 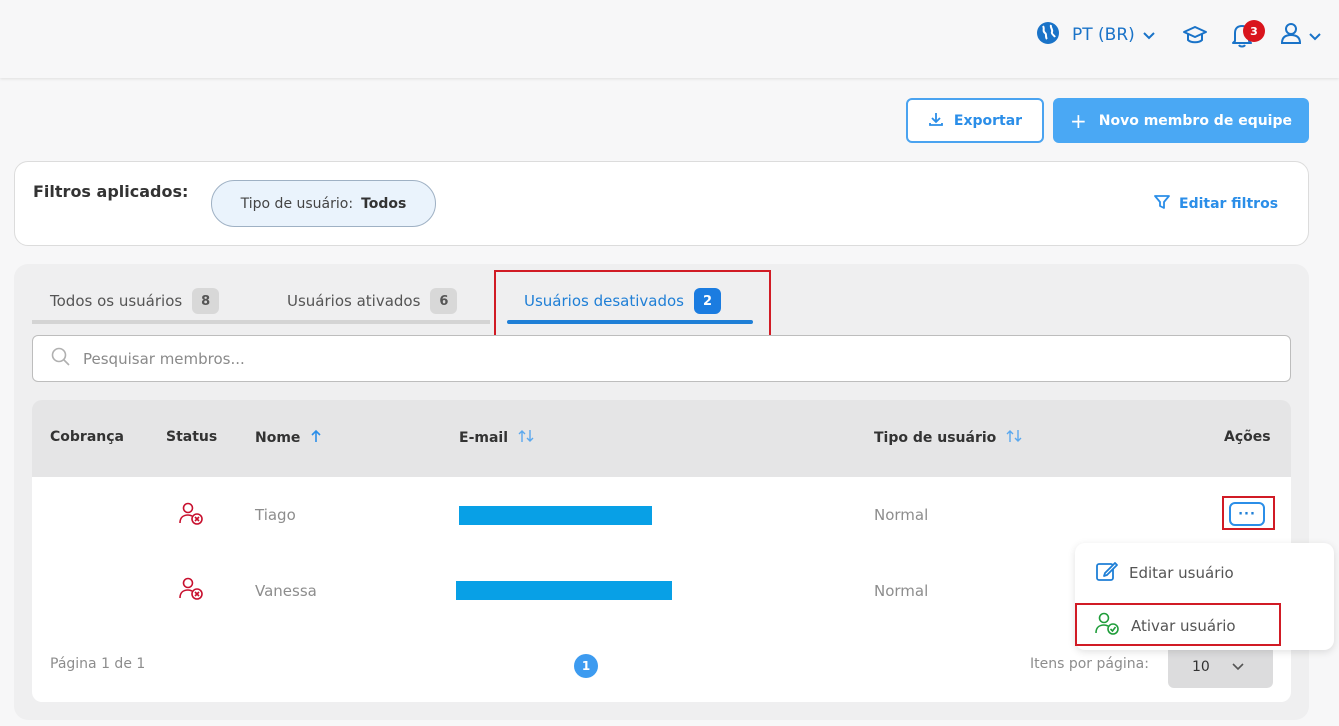 I want to click on tab-label: Todos os usuários, so click(x=116, y=301).